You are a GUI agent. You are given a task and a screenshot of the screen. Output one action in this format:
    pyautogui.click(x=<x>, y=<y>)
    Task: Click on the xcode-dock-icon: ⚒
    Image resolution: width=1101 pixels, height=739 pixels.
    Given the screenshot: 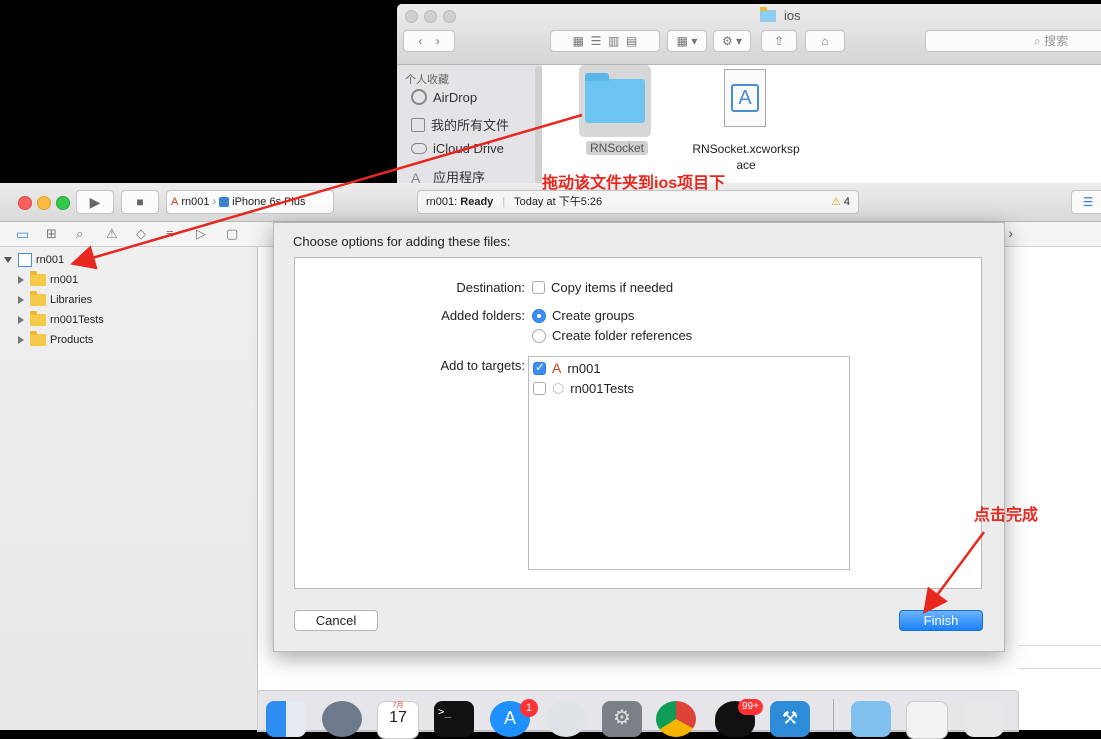 What is the action you would take?
    pyautogui.click(x=790, y=719)
    